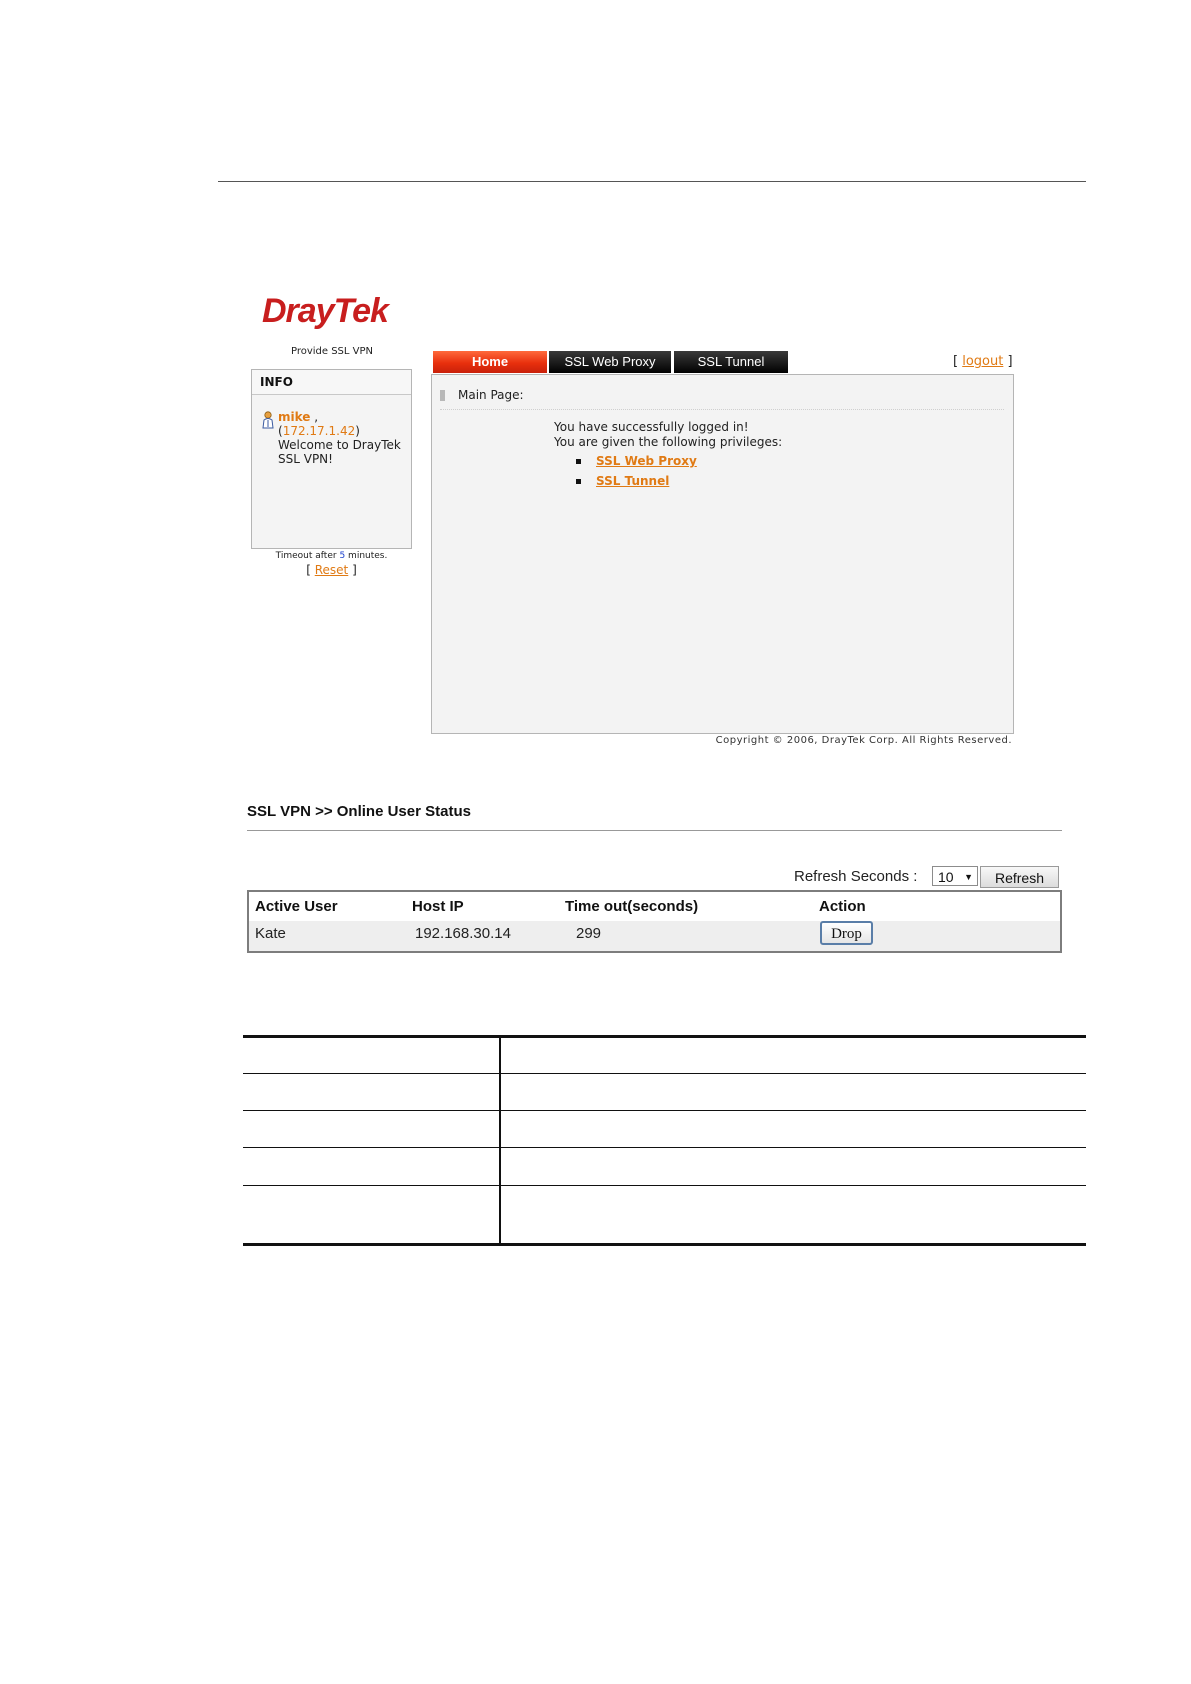 The width and height of the screenshot is (1191, 1684). Describe the element at coordinates (491, 395) in the screenshot. I see `main-page-title: Main Page:` at that location.